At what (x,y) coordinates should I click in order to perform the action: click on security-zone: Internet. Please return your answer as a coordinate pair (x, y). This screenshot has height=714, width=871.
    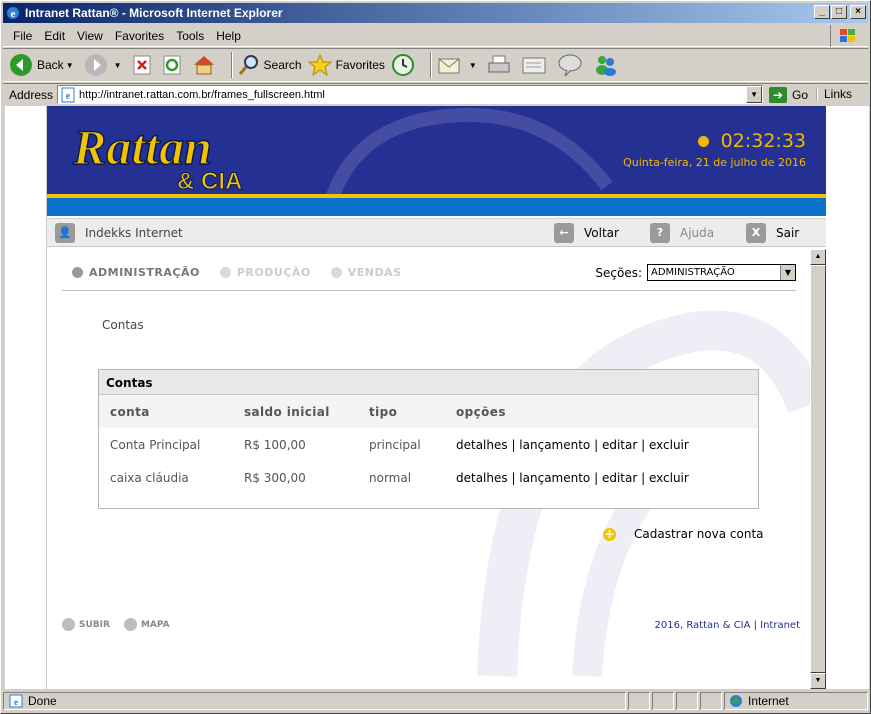
    Looking at the image, I should click on (796, 701).